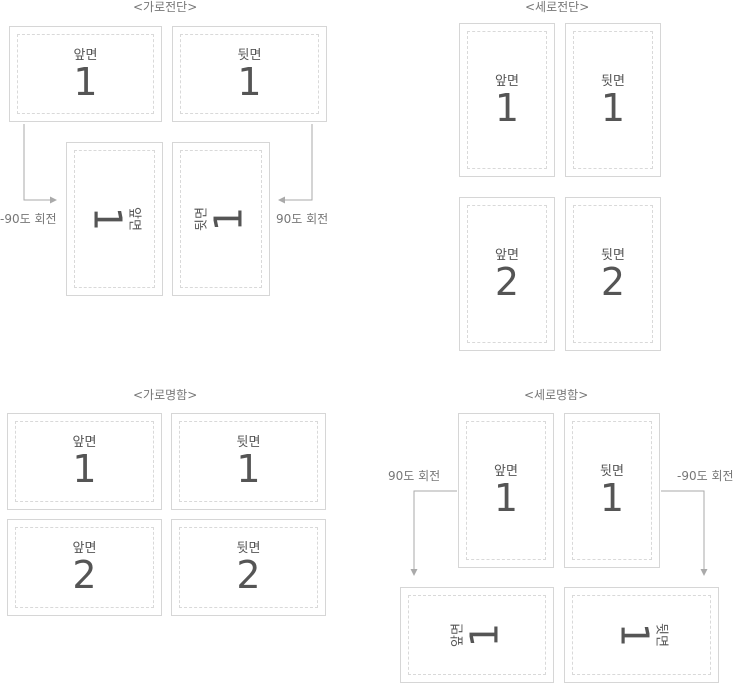 The width and height of the screenshot is (734, 683). I want to click on arrow-left-to-bottom, so click(433, 533).